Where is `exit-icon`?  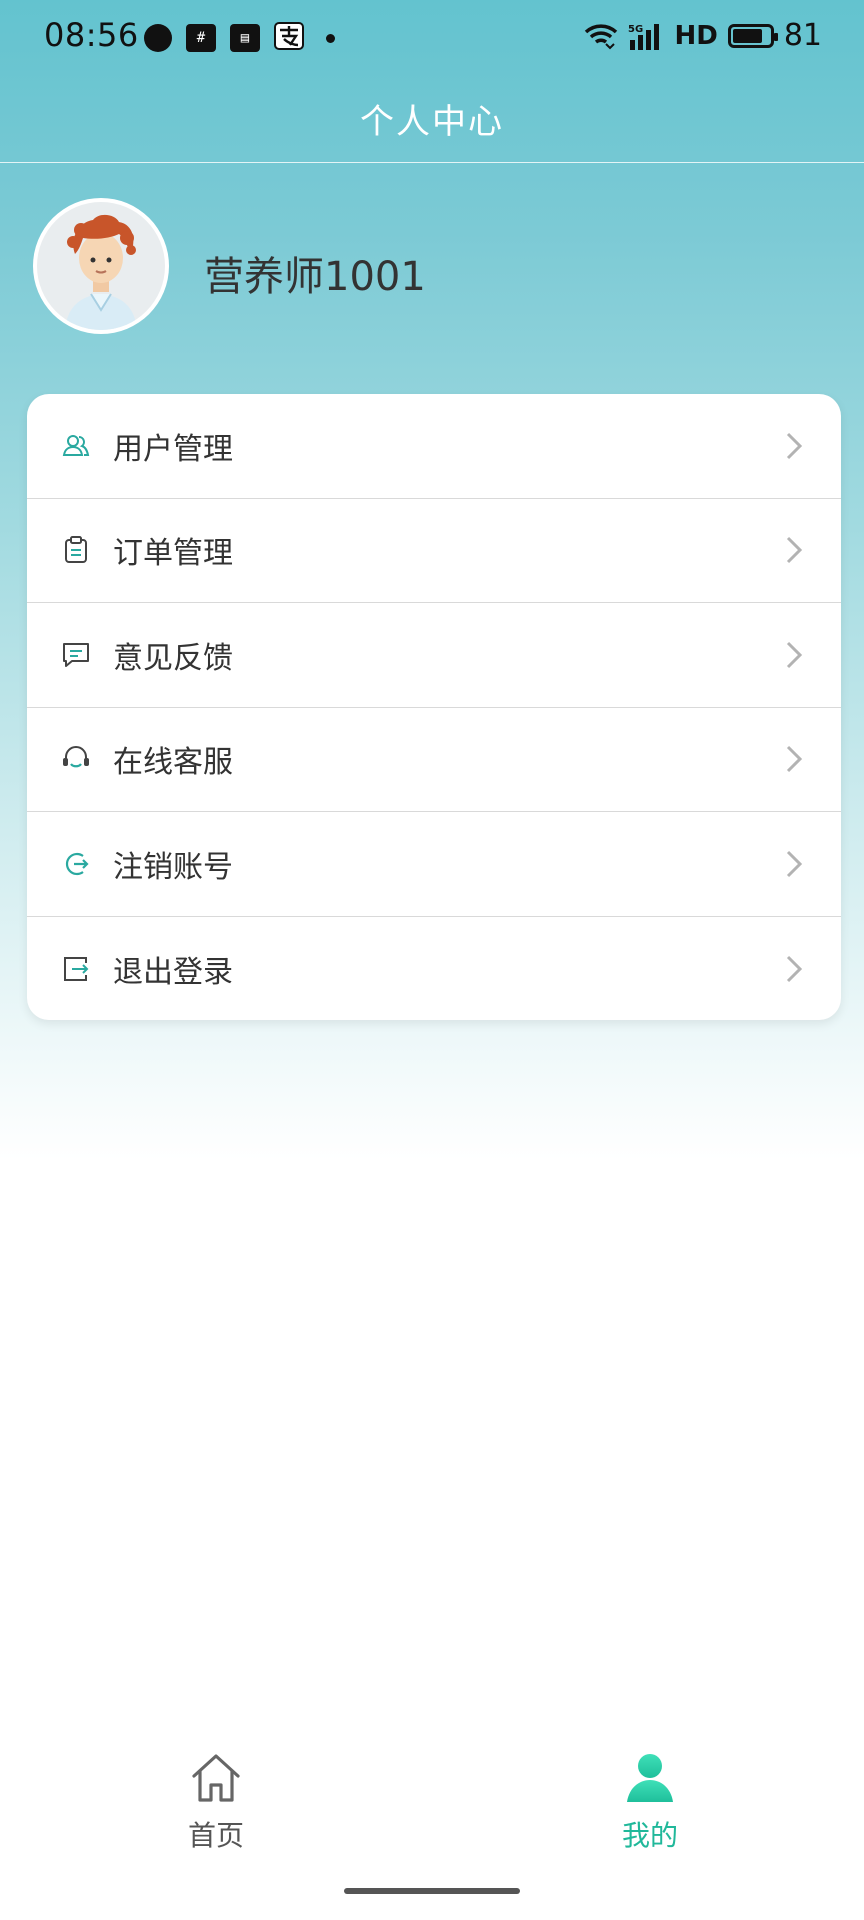
exit-icon is located at coordinates (76, 968).